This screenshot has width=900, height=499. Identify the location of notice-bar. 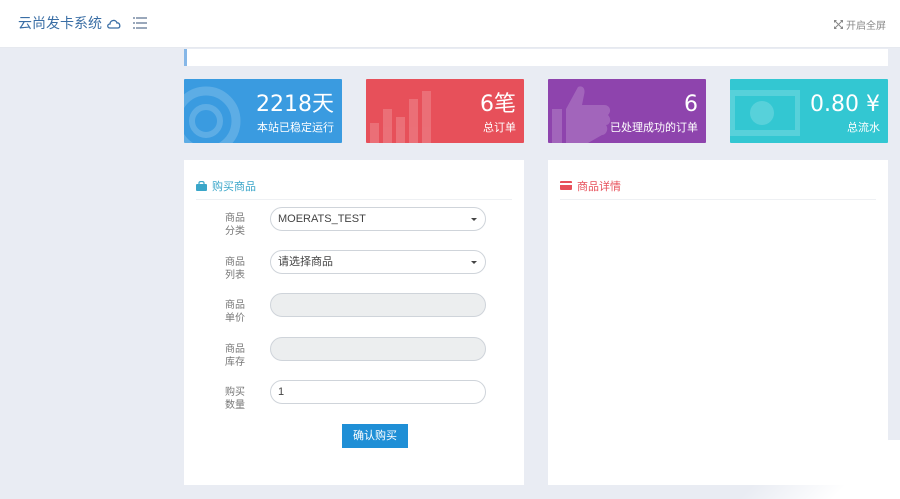
(536, 57).